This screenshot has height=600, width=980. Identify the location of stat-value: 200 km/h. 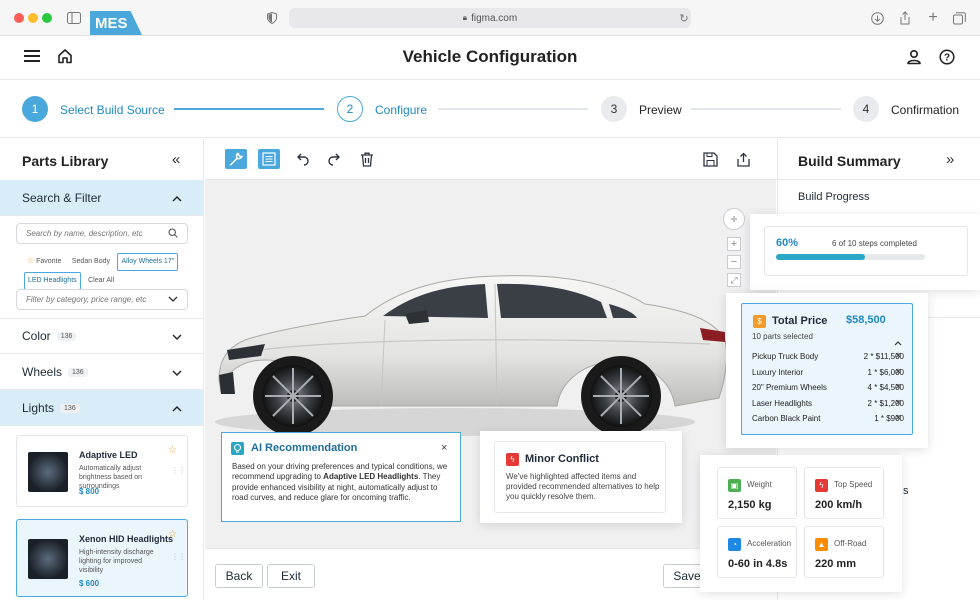
(839, 505).